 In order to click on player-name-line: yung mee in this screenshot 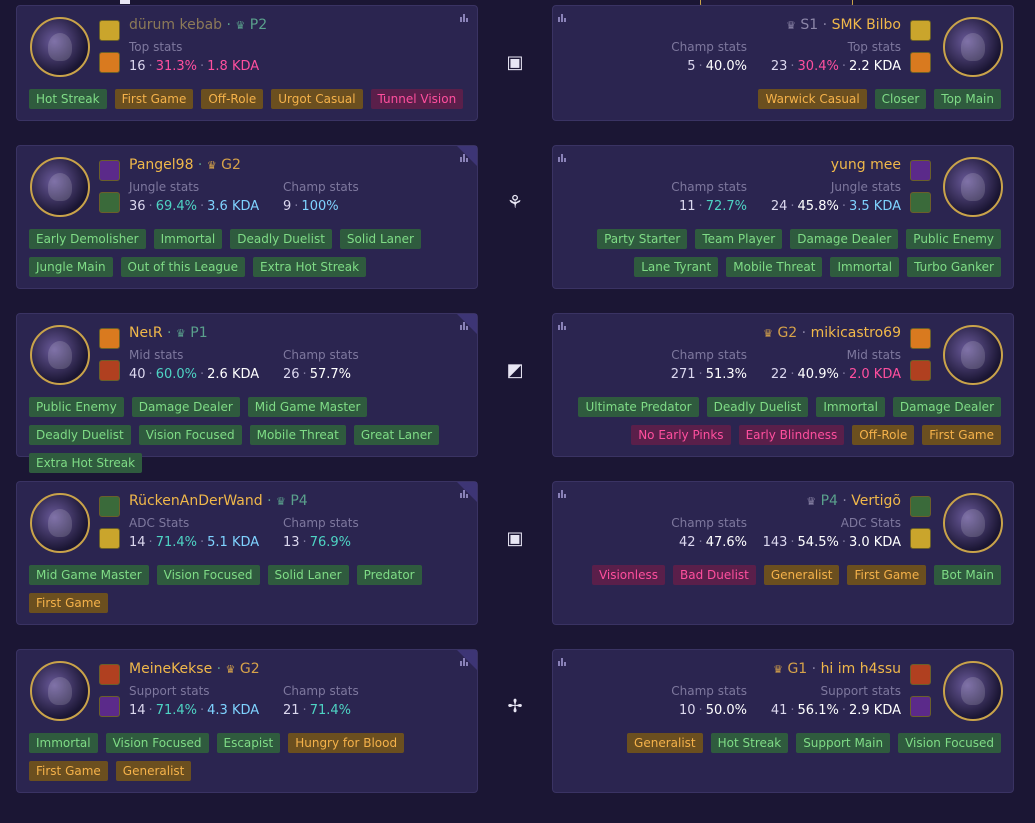, I will do `click(866, 165)`.